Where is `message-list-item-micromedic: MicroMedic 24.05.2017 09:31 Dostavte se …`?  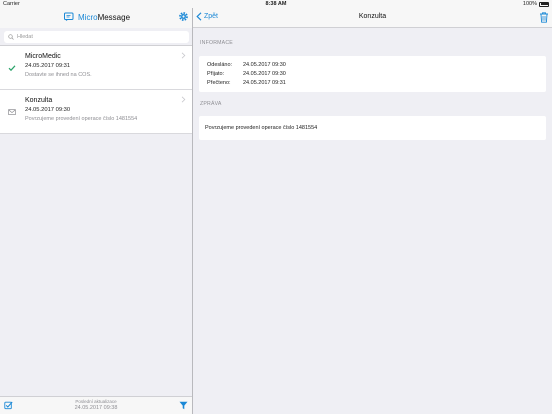
message-list-item-micromedic: MicroMedic 24.05.2017 09:31 Dostavte se … is located at coordinates (96, 68).